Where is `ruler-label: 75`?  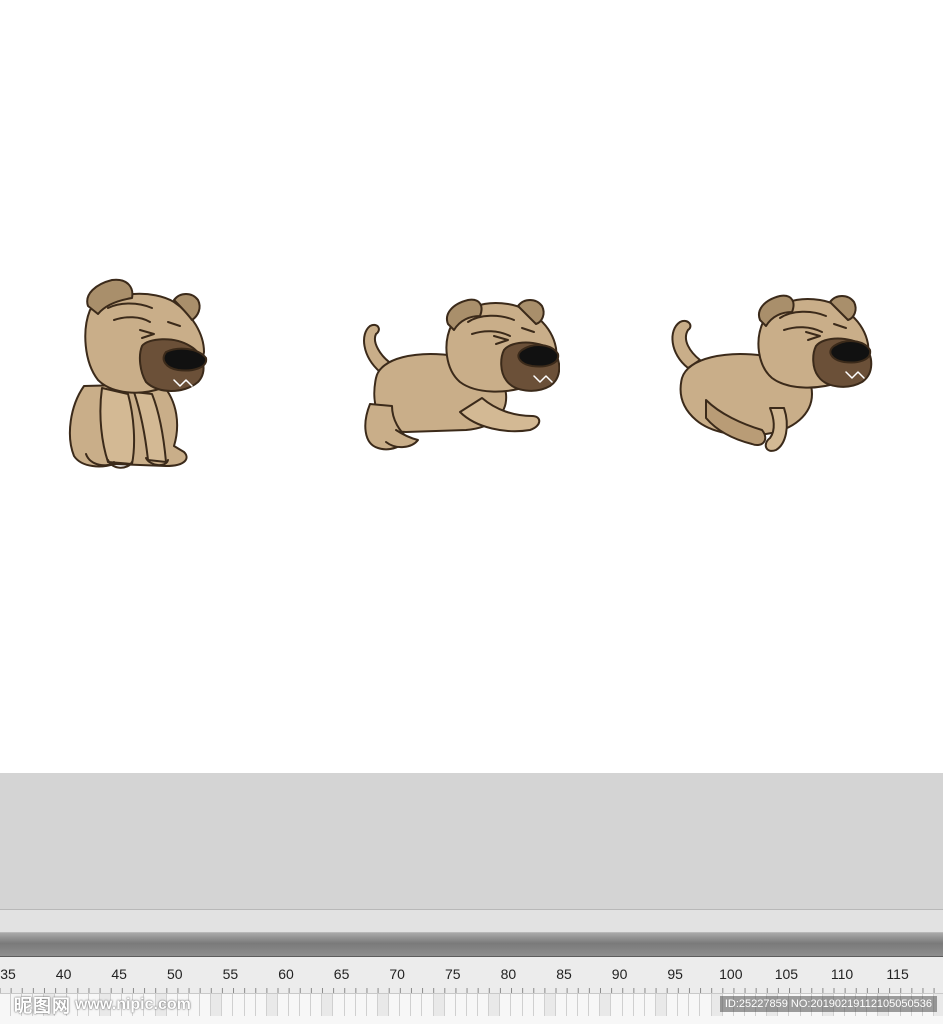 ruler-label: 75 is located at coordinates (453, 974).